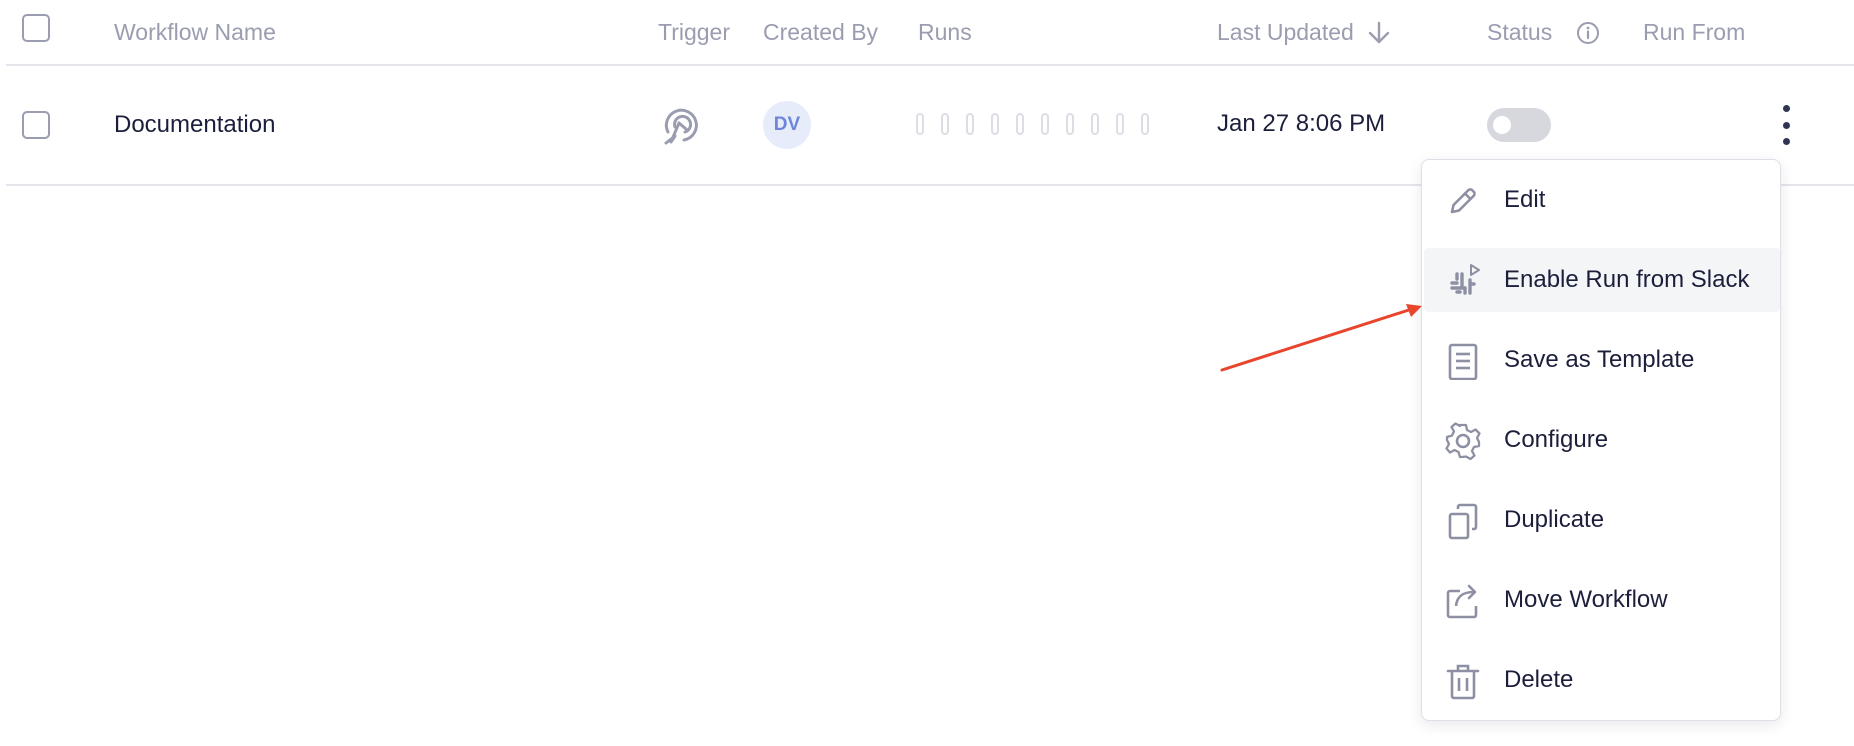  Describe the element at coordinates (1588, 33) in the screenshot. I see `info-icon` at that location.